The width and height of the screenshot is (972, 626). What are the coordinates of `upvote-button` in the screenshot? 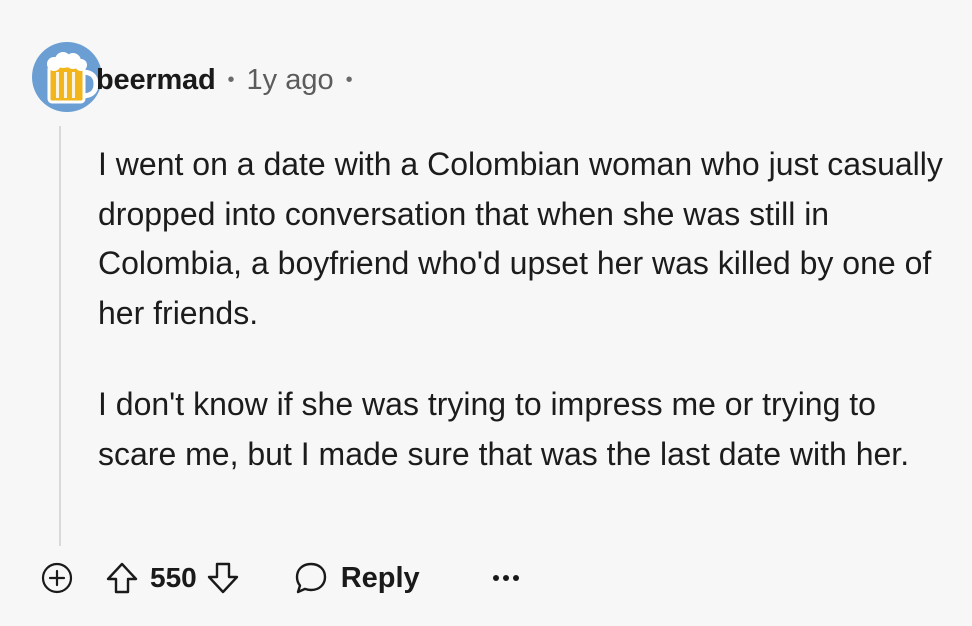 It's located at (122, 578).